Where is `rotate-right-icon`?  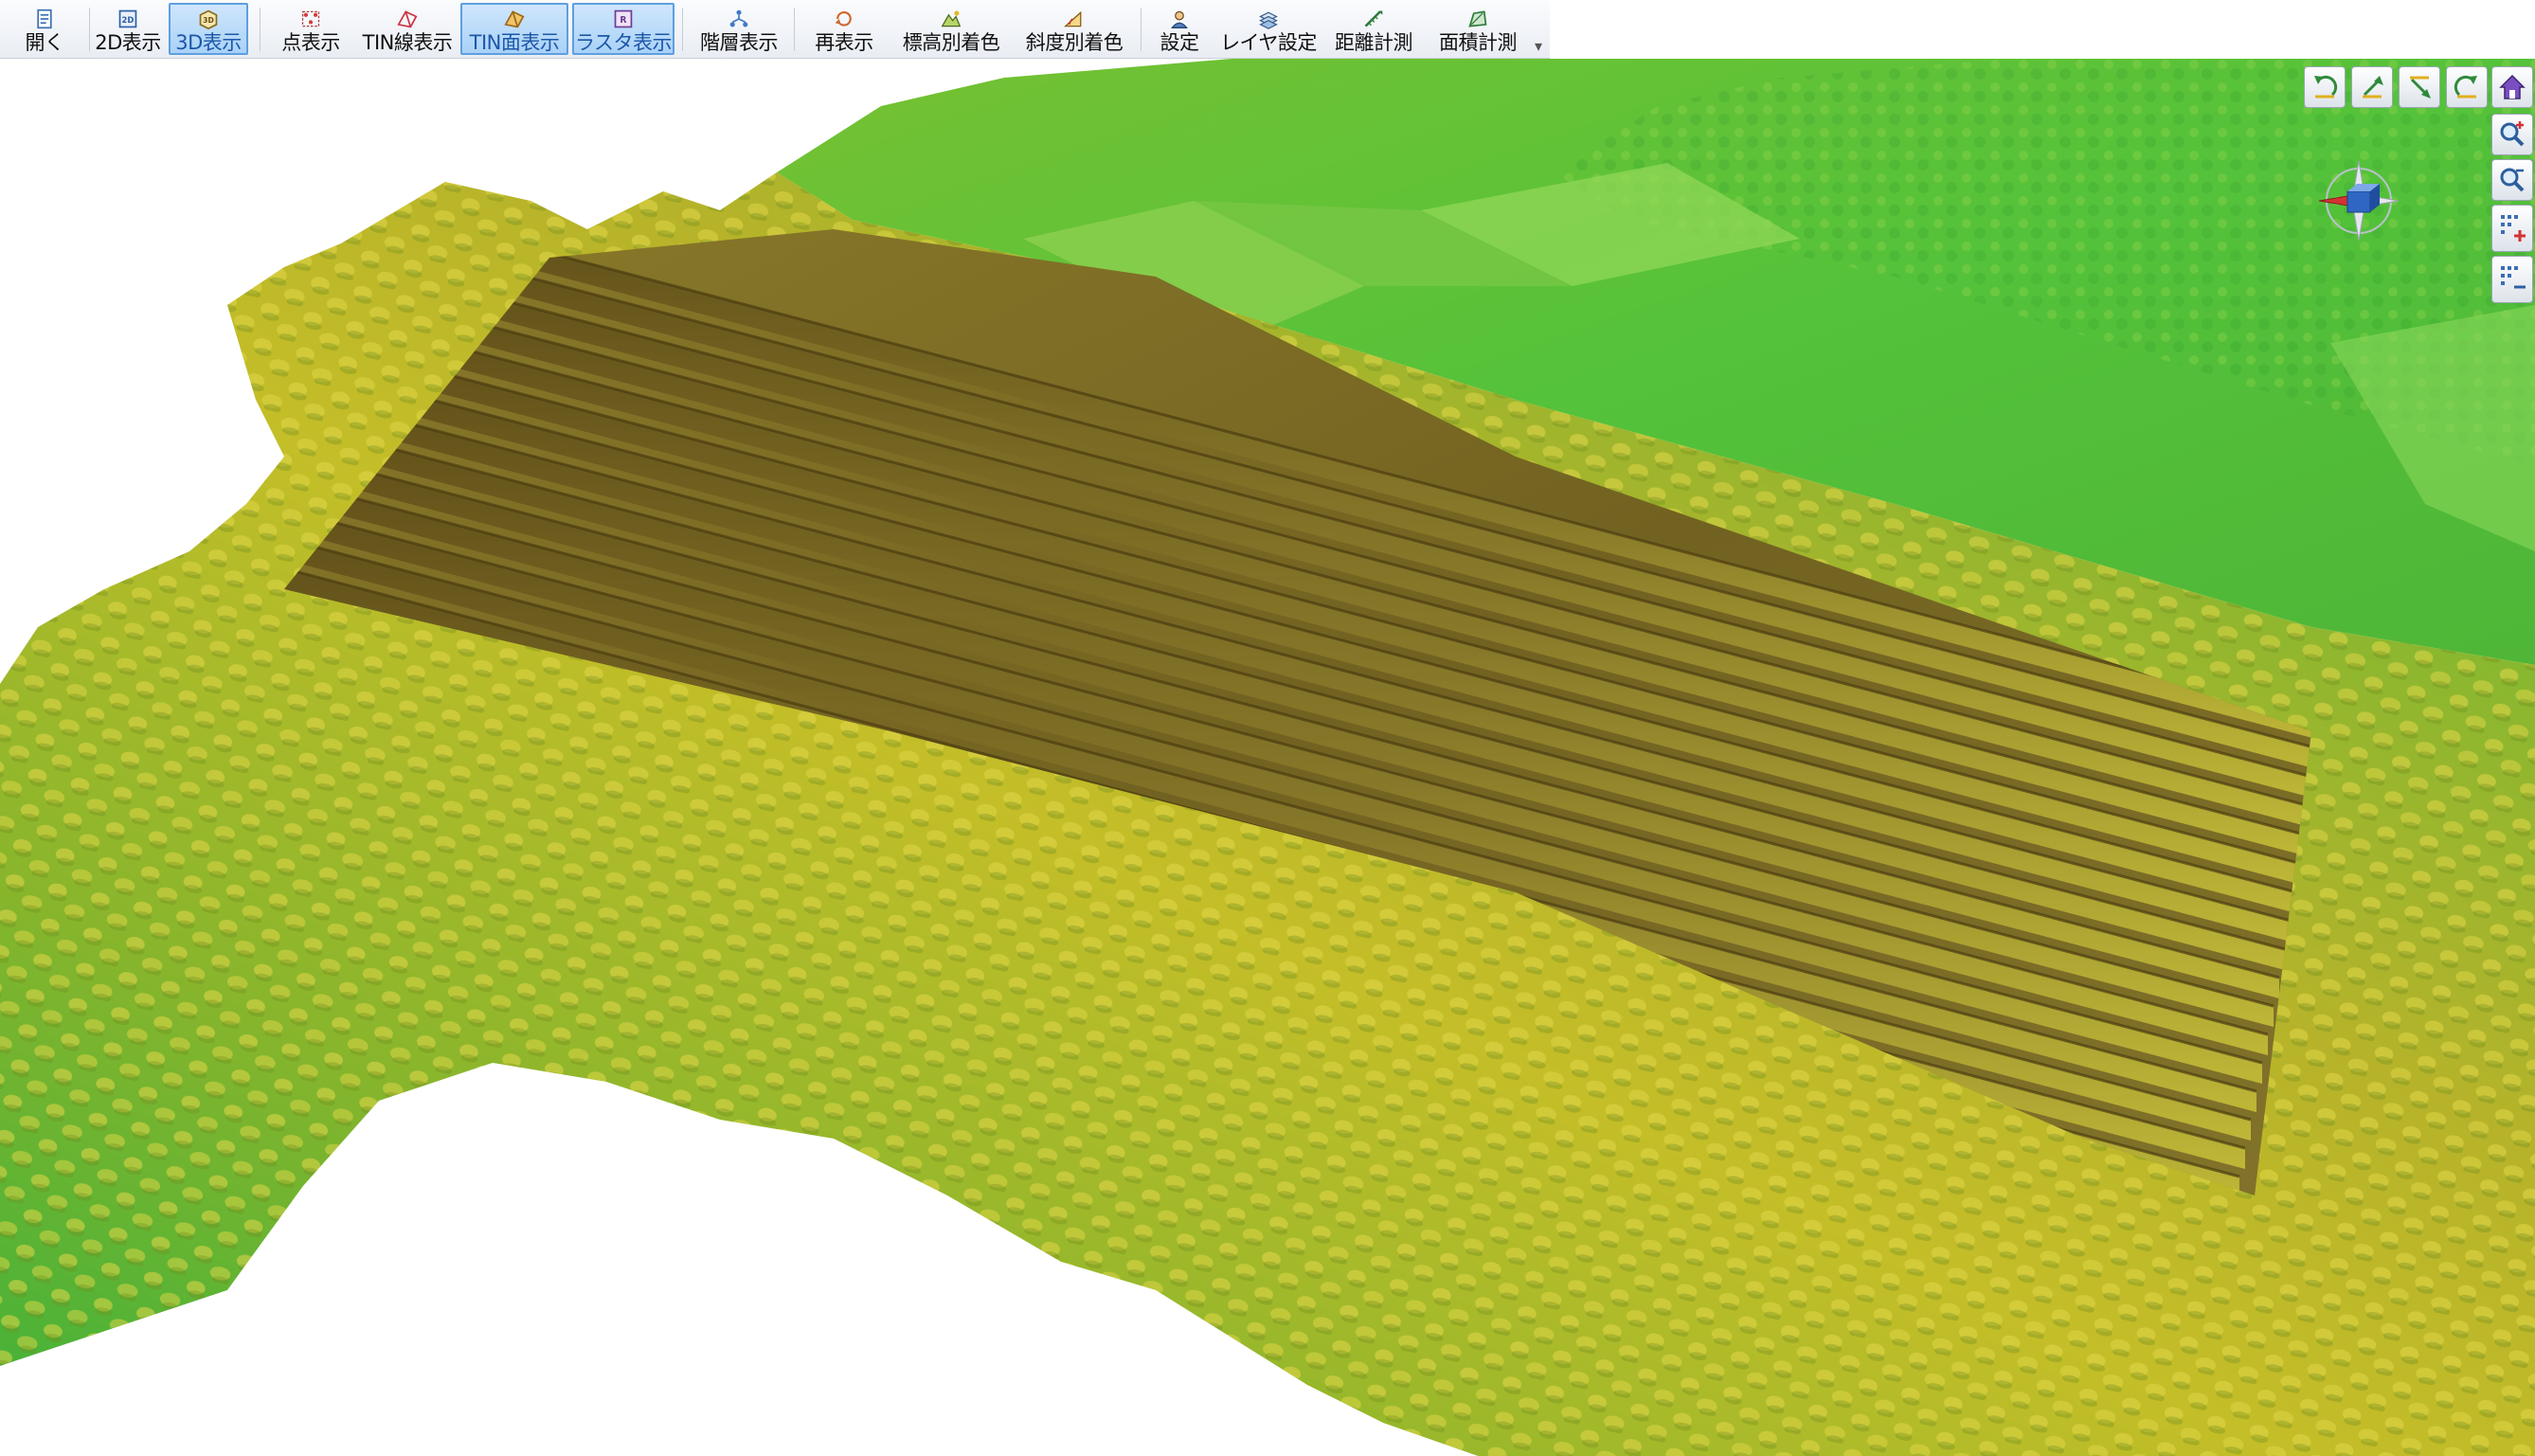
rotate-right-icon is located at coordinates (2465, 87).